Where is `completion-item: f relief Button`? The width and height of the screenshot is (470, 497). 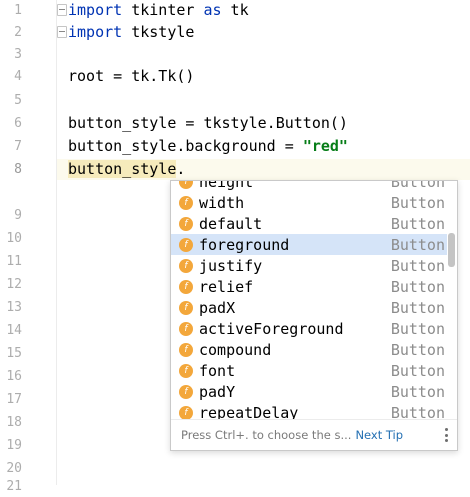
completion-item: f relief Button is located at coordinates (309, 286).